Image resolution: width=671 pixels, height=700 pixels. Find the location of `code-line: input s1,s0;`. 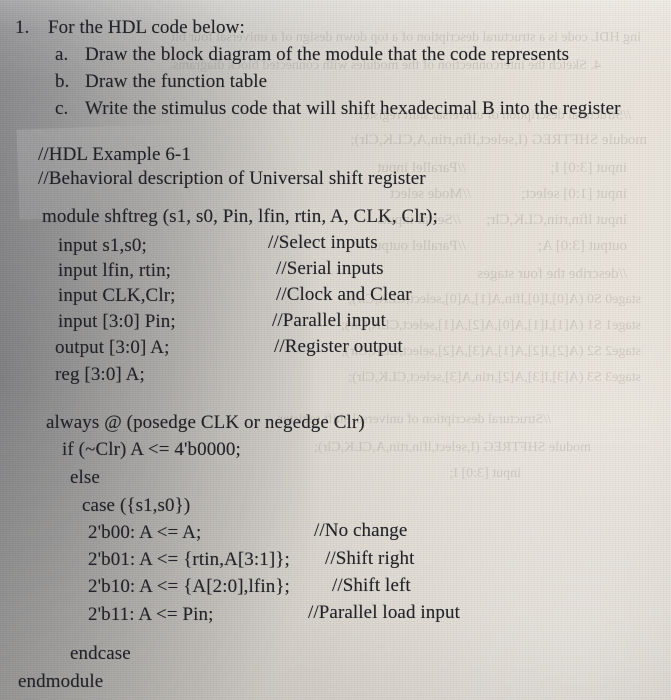

code-line: input s1,s0; is located at coordinates (102, 245).